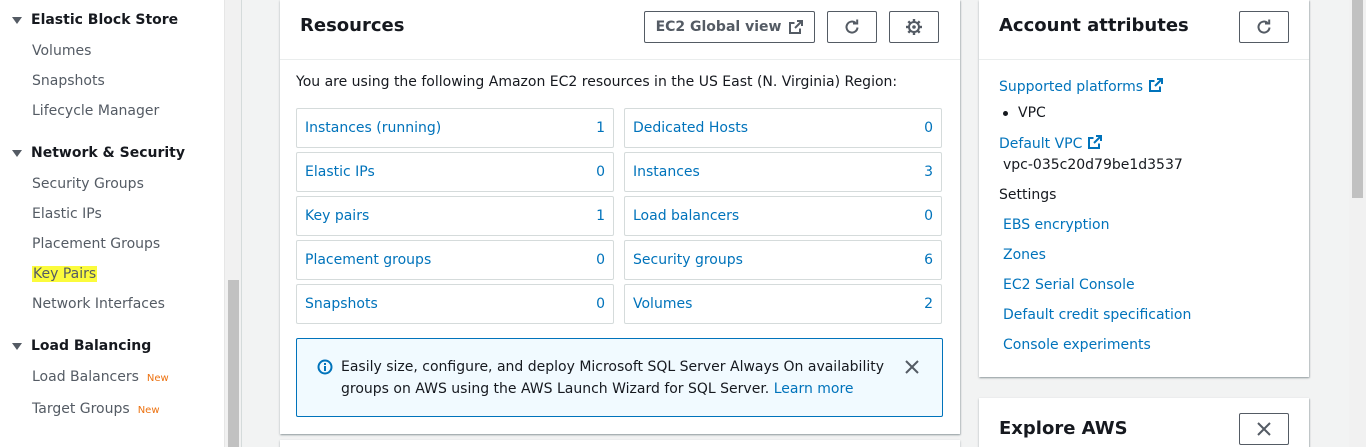  Describe the element at coordinates (1069, 285) in the screenshot. I see `ec2-serial-console-link: EC2 Serial Console` at that location.